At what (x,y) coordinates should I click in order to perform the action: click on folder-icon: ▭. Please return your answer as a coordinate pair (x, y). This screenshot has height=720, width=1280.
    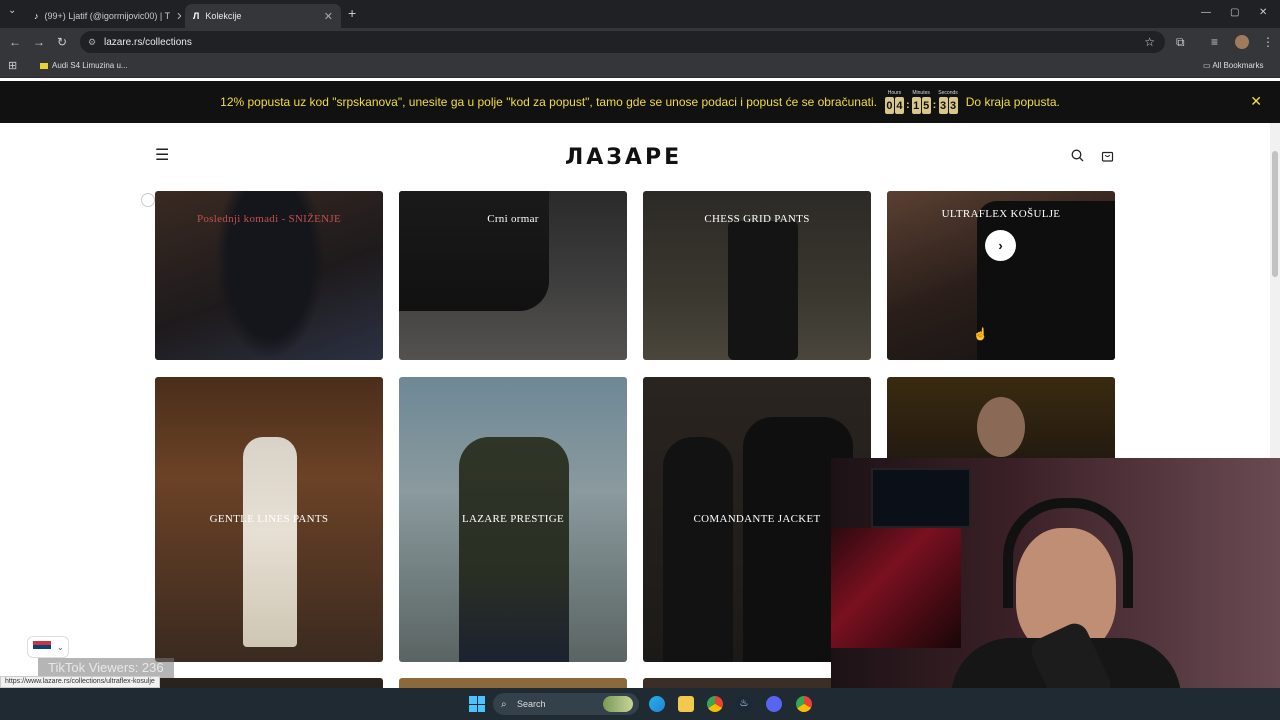
    Looking at the image, I should click on (1207, 65).